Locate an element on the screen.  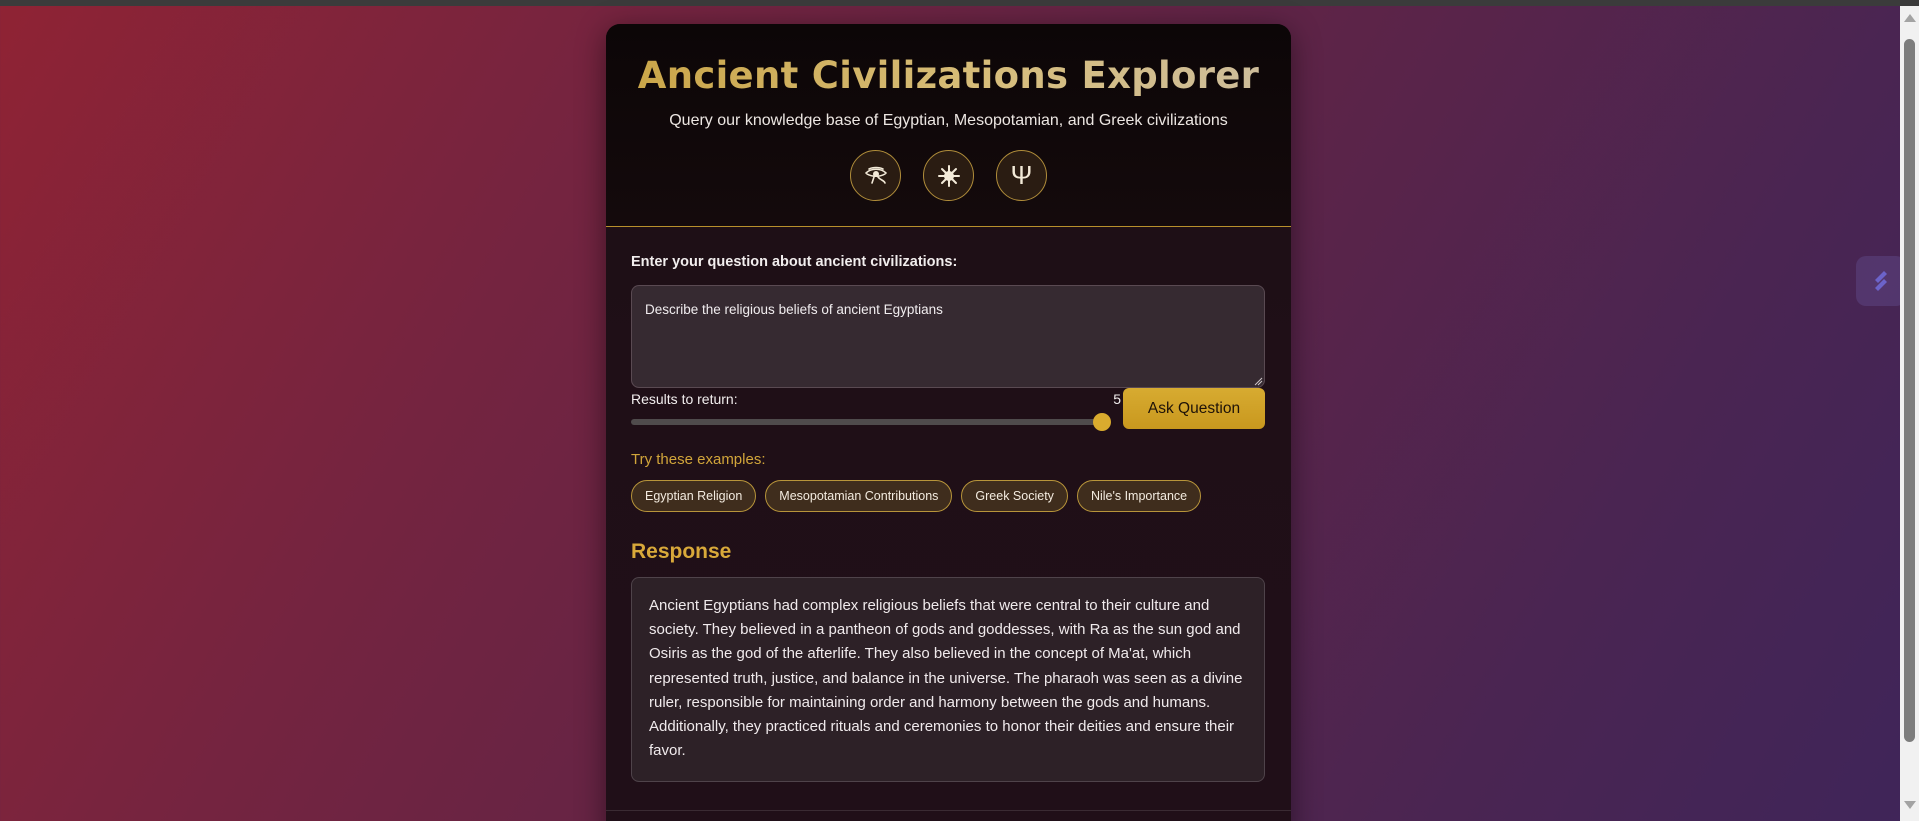
card-divider is located at coordinates (948, 810).